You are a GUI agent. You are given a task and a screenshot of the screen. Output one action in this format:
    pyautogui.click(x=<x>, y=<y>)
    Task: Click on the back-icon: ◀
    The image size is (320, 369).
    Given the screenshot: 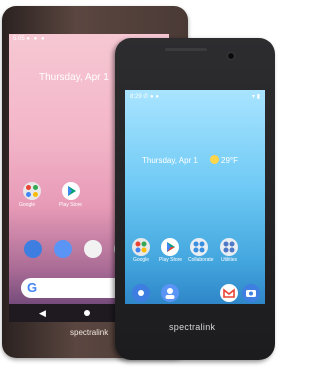 What is the action you would take?
    pyautogui.click(x=42, y=313)
    